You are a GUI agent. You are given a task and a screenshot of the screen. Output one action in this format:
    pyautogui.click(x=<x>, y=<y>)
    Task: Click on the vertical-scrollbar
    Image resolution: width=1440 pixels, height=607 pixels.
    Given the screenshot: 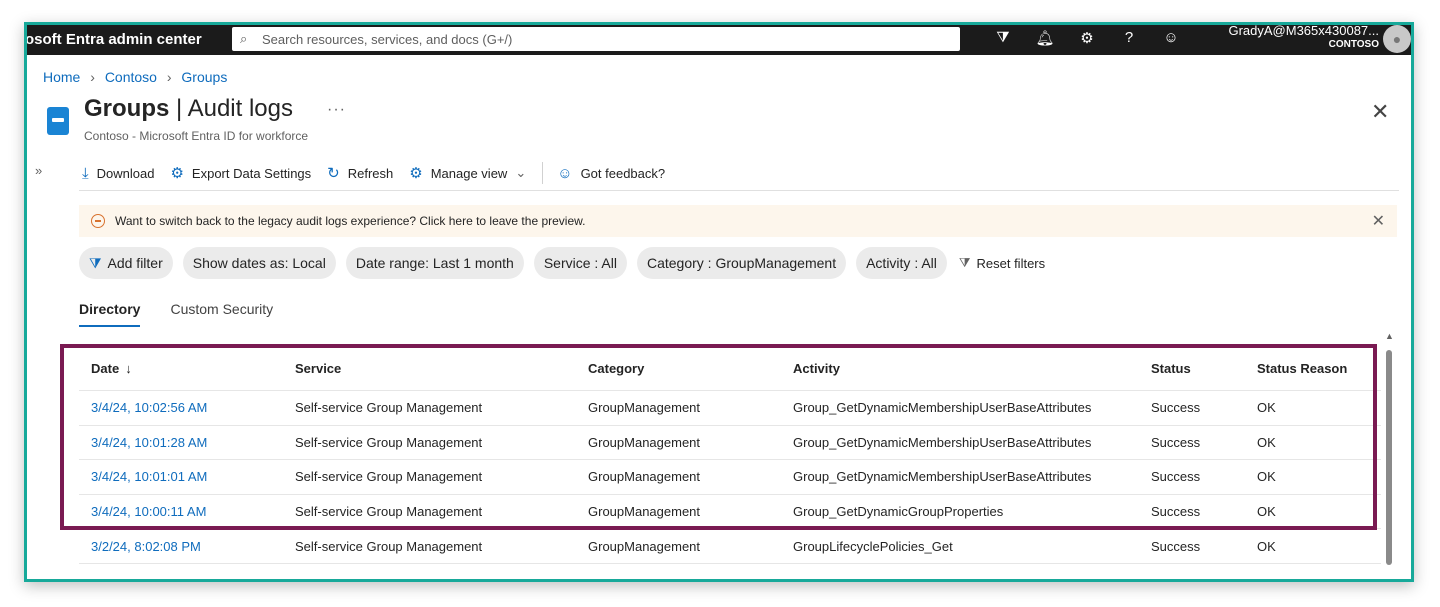 What is the action you would take?
    pyautogui.click(x=1389, y=457)
    